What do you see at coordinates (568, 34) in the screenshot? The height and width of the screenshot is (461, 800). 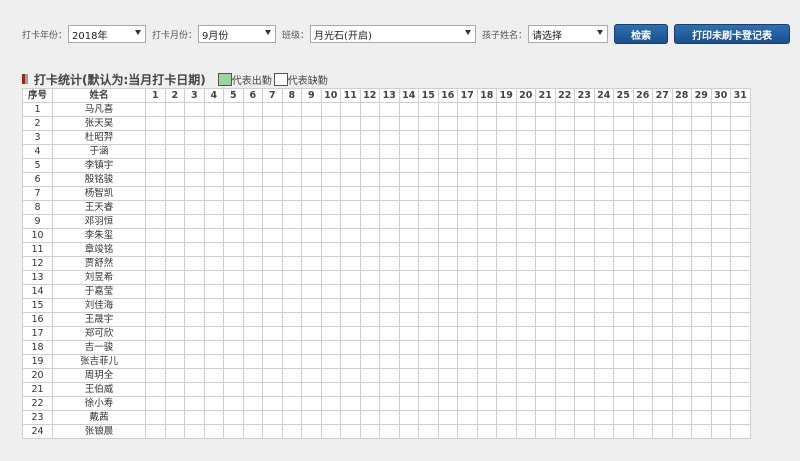 I see `child-select: 请选择` at bounding box center [568, 34].